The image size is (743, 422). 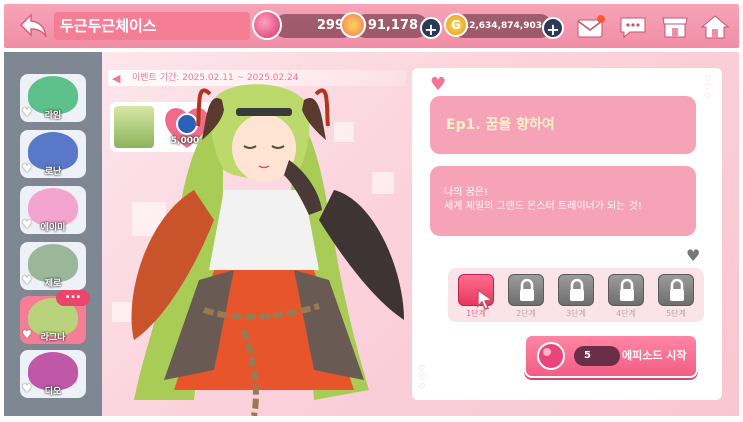 I want to click on episode-description: 나의 꿈은! 세계 제일의 그랜드 몬스터 트레이너가 되는 것!, so click(x=563, y=201).